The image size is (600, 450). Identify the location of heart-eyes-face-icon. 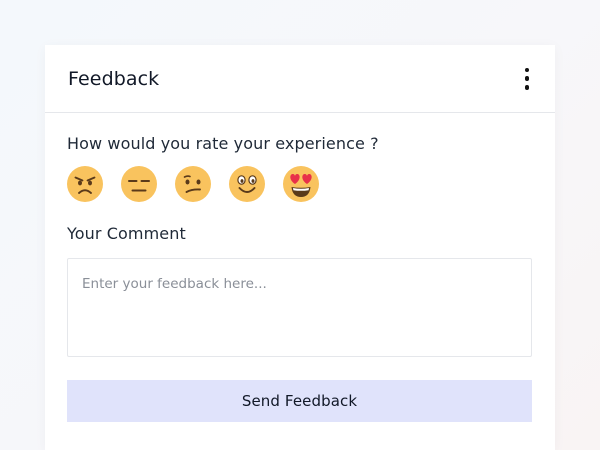
(301, 184).